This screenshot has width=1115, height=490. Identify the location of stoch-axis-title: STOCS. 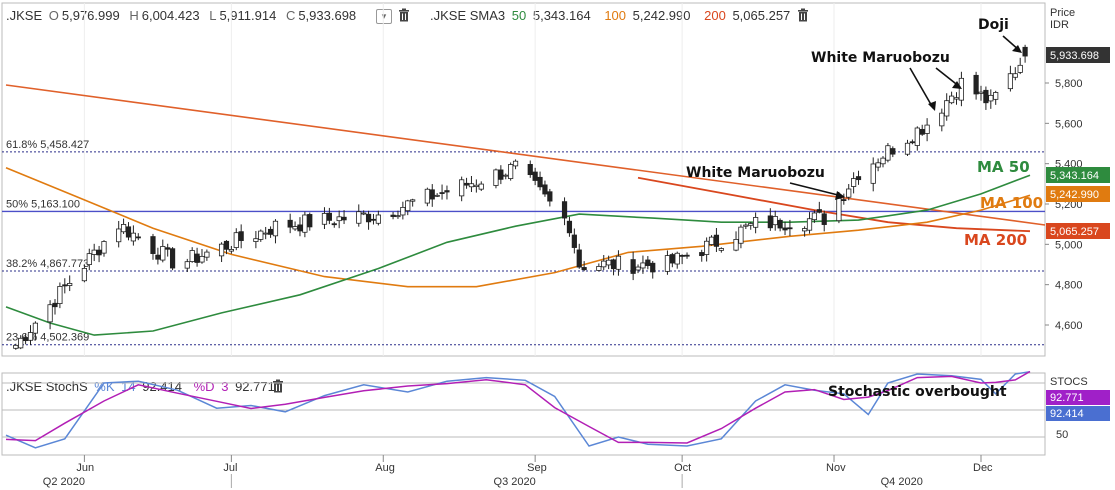
(1069, 382).